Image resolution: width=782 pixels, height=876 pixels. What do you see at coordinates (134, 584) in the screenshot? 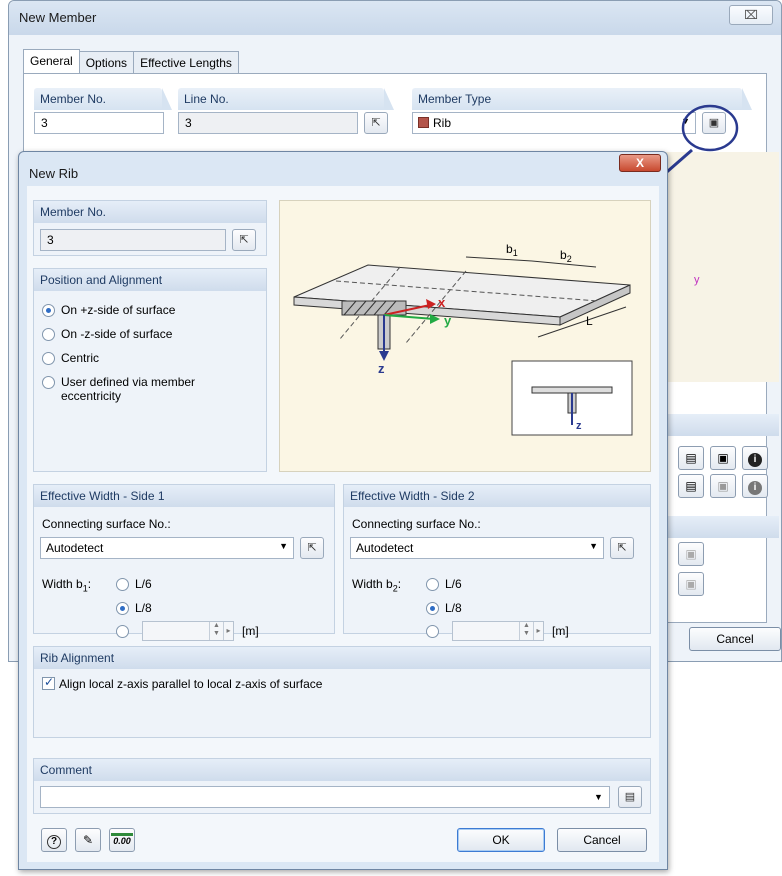
I see `side1-radio-l6: L/6` at bounding box center [134, 584].